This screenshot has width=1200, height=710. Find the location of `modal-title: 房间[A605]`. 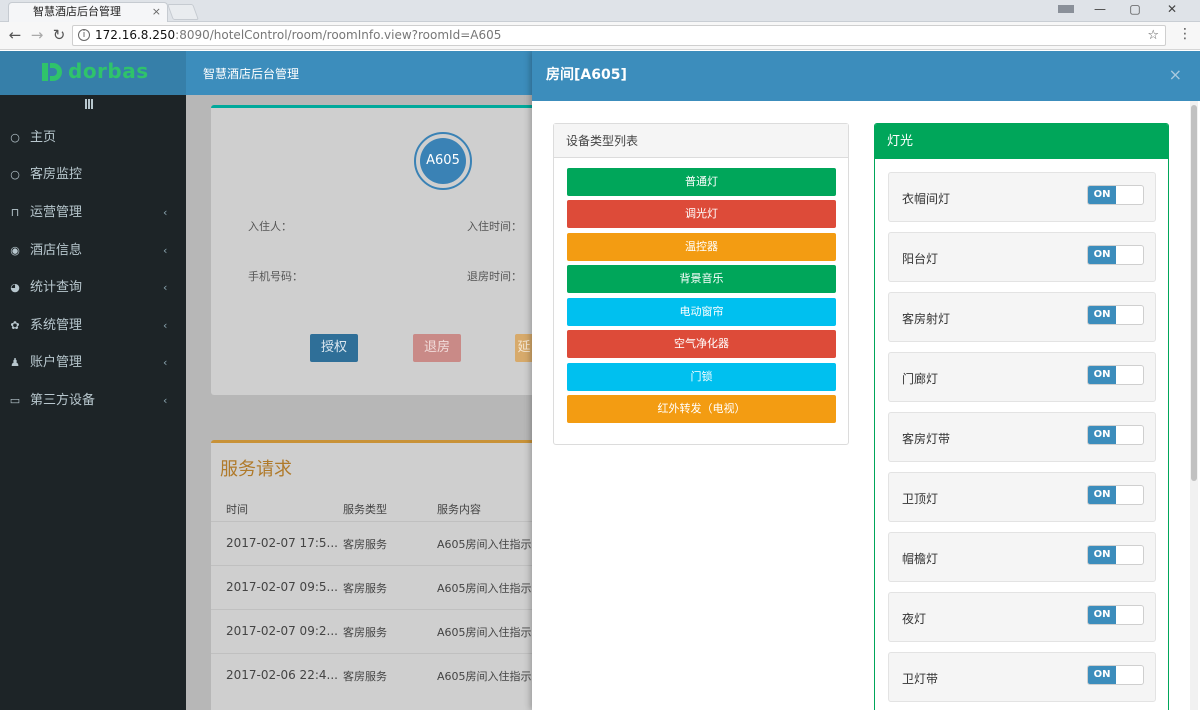

modal-title: 房间[A605] is located at coordinates (586, 75).